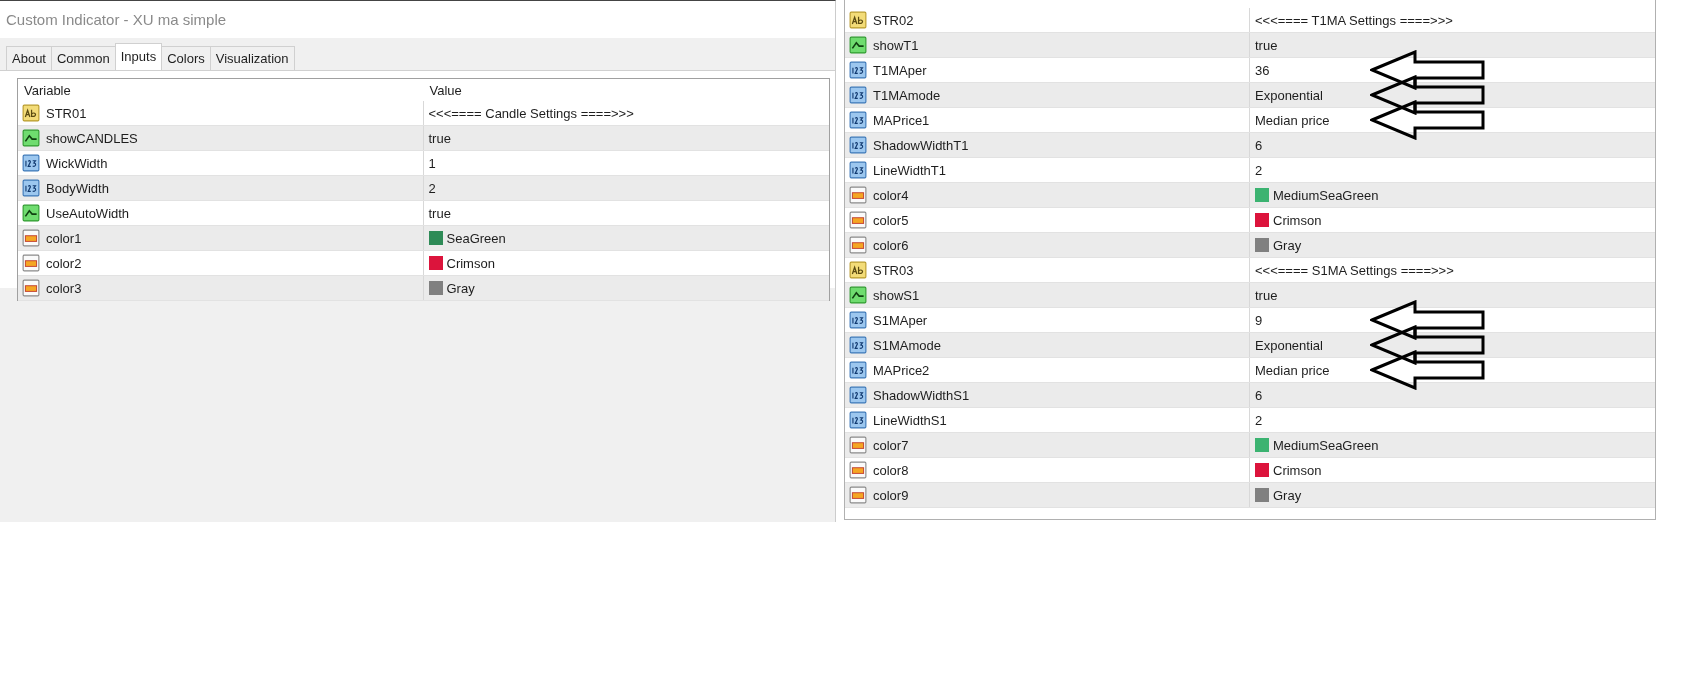 The width and height of the screenshot is (1685, 685). What do you see at coordinates (891, 245) in the screenshot?
I see `variable-name: color6` at bounding box center [891, 245].